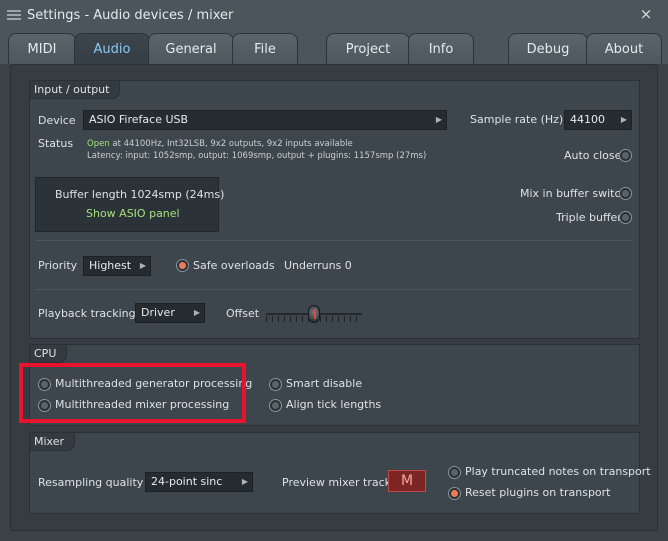 Image resolution: width=668 pixels, height=541 pixels. I want to click on preview-mixer-track-button: M, so click(407, 481).